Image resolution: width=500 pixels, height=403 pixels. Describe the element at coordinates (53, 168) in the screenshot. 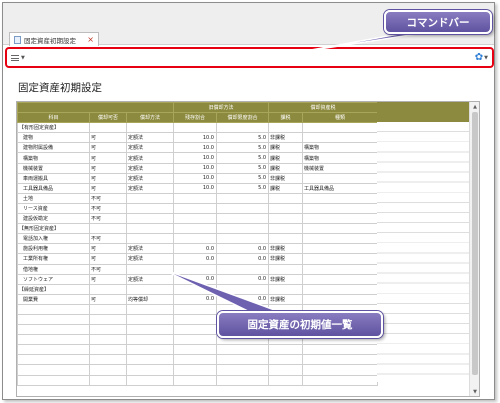

I see `table-cell: 機械装置` at that location.